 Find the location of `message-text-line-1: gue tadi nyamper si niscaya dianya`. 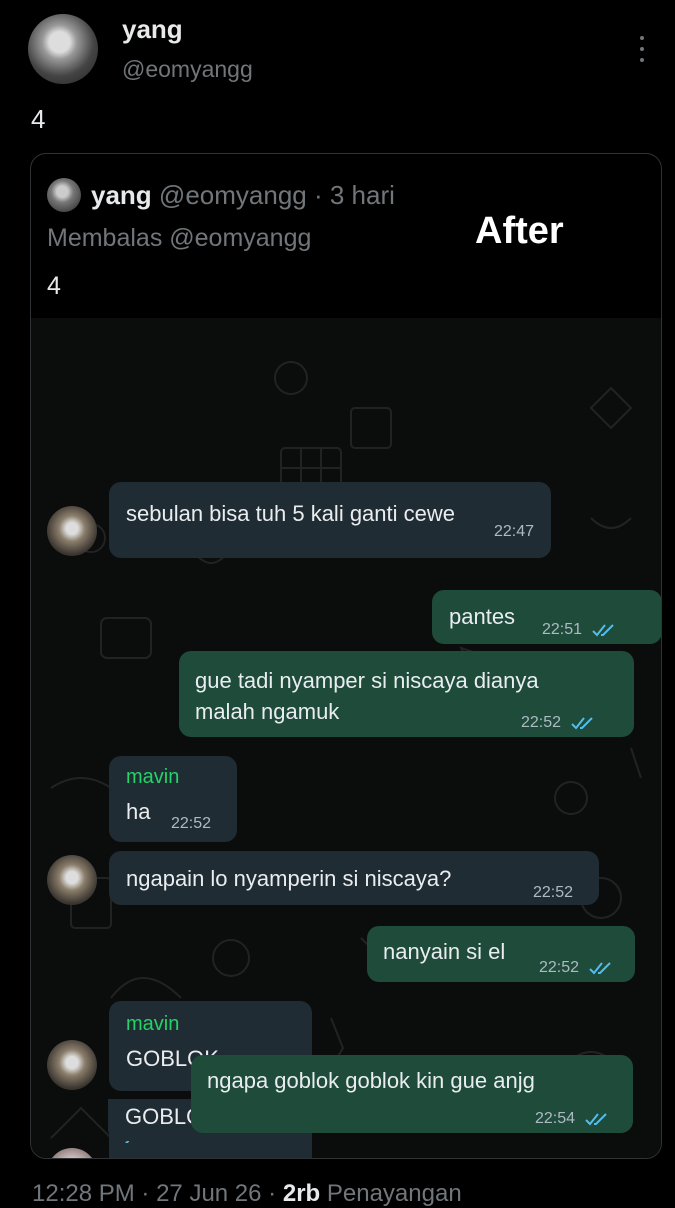

message-text-line-1: gue tadi nyamper si niscaya dianya is located at coordinates (367, 680).